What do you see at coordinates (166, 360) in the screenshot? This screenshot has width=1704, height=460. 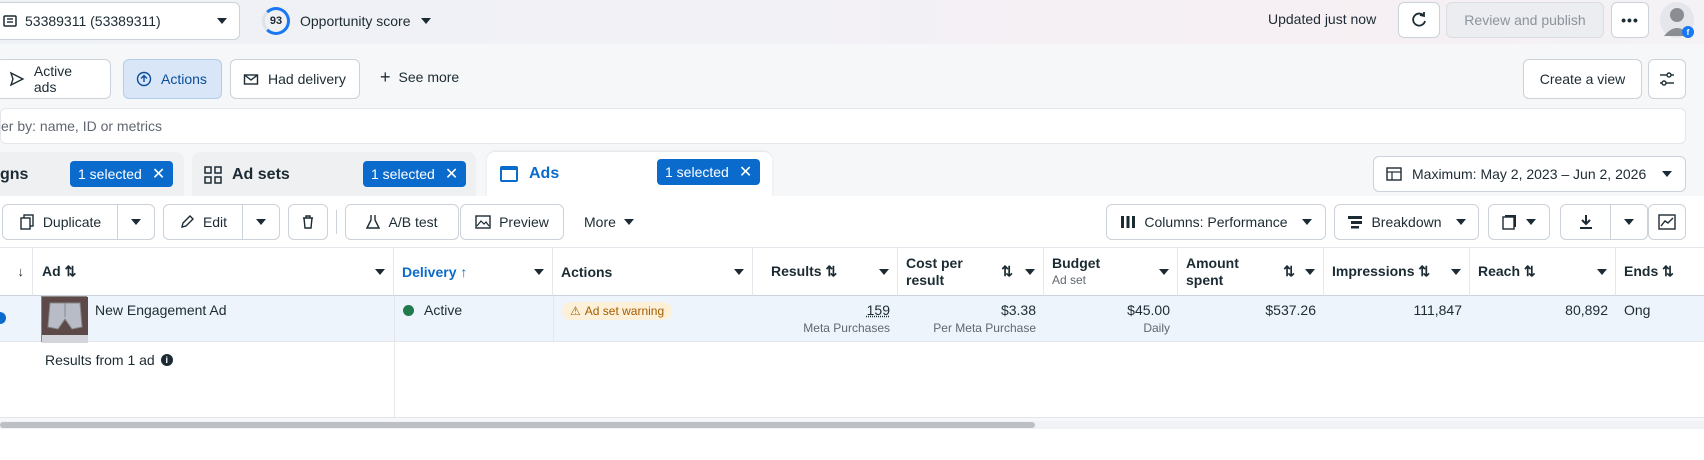 I see `info-icon: i` at bounding box center [166, 360].